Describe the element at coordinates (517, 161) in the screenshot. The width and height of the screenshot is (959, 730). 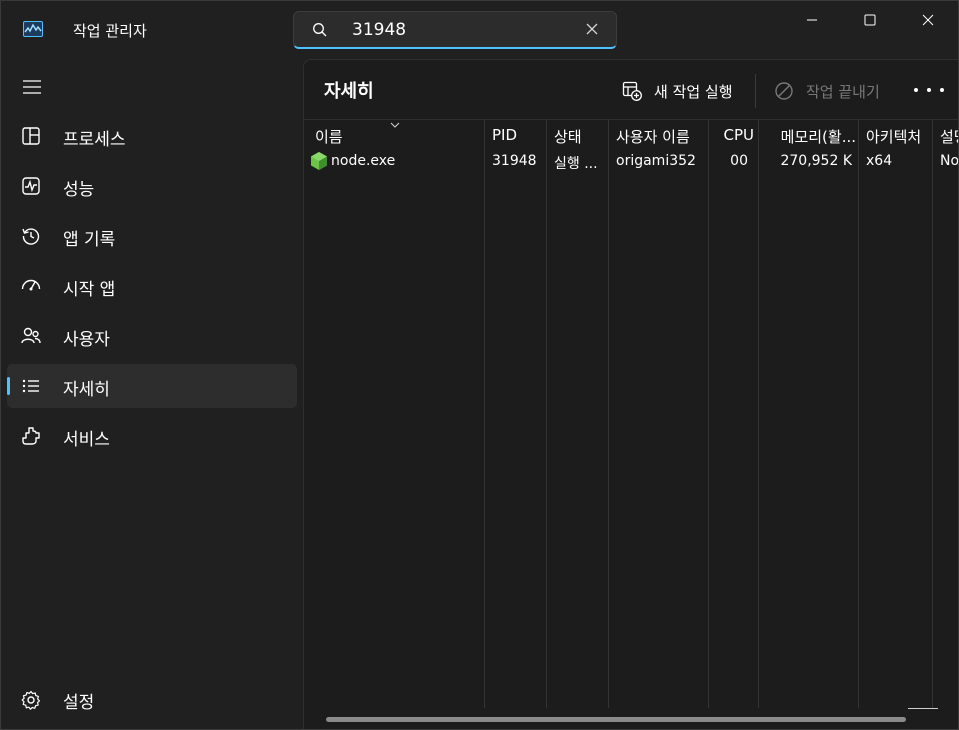
I see `cell-pid: 31948` at that location.